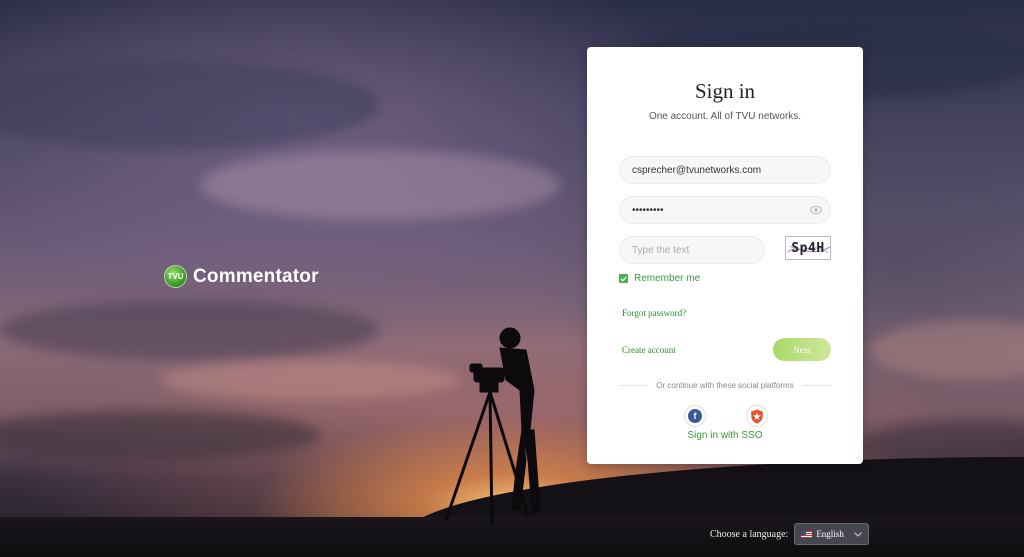 This screenshot has height=557, width=1024. I want to click on captcha-text: Sp4H, so click(808, 248).